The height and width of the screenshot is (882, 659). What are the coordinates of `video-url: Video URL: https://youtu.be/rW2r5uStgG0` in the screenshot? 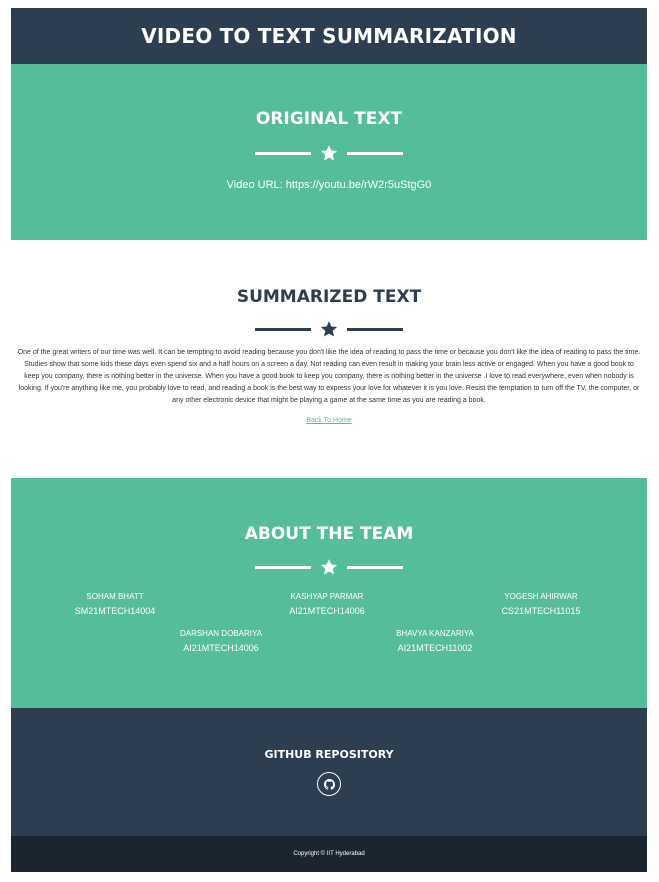 It's located at (329, 185).